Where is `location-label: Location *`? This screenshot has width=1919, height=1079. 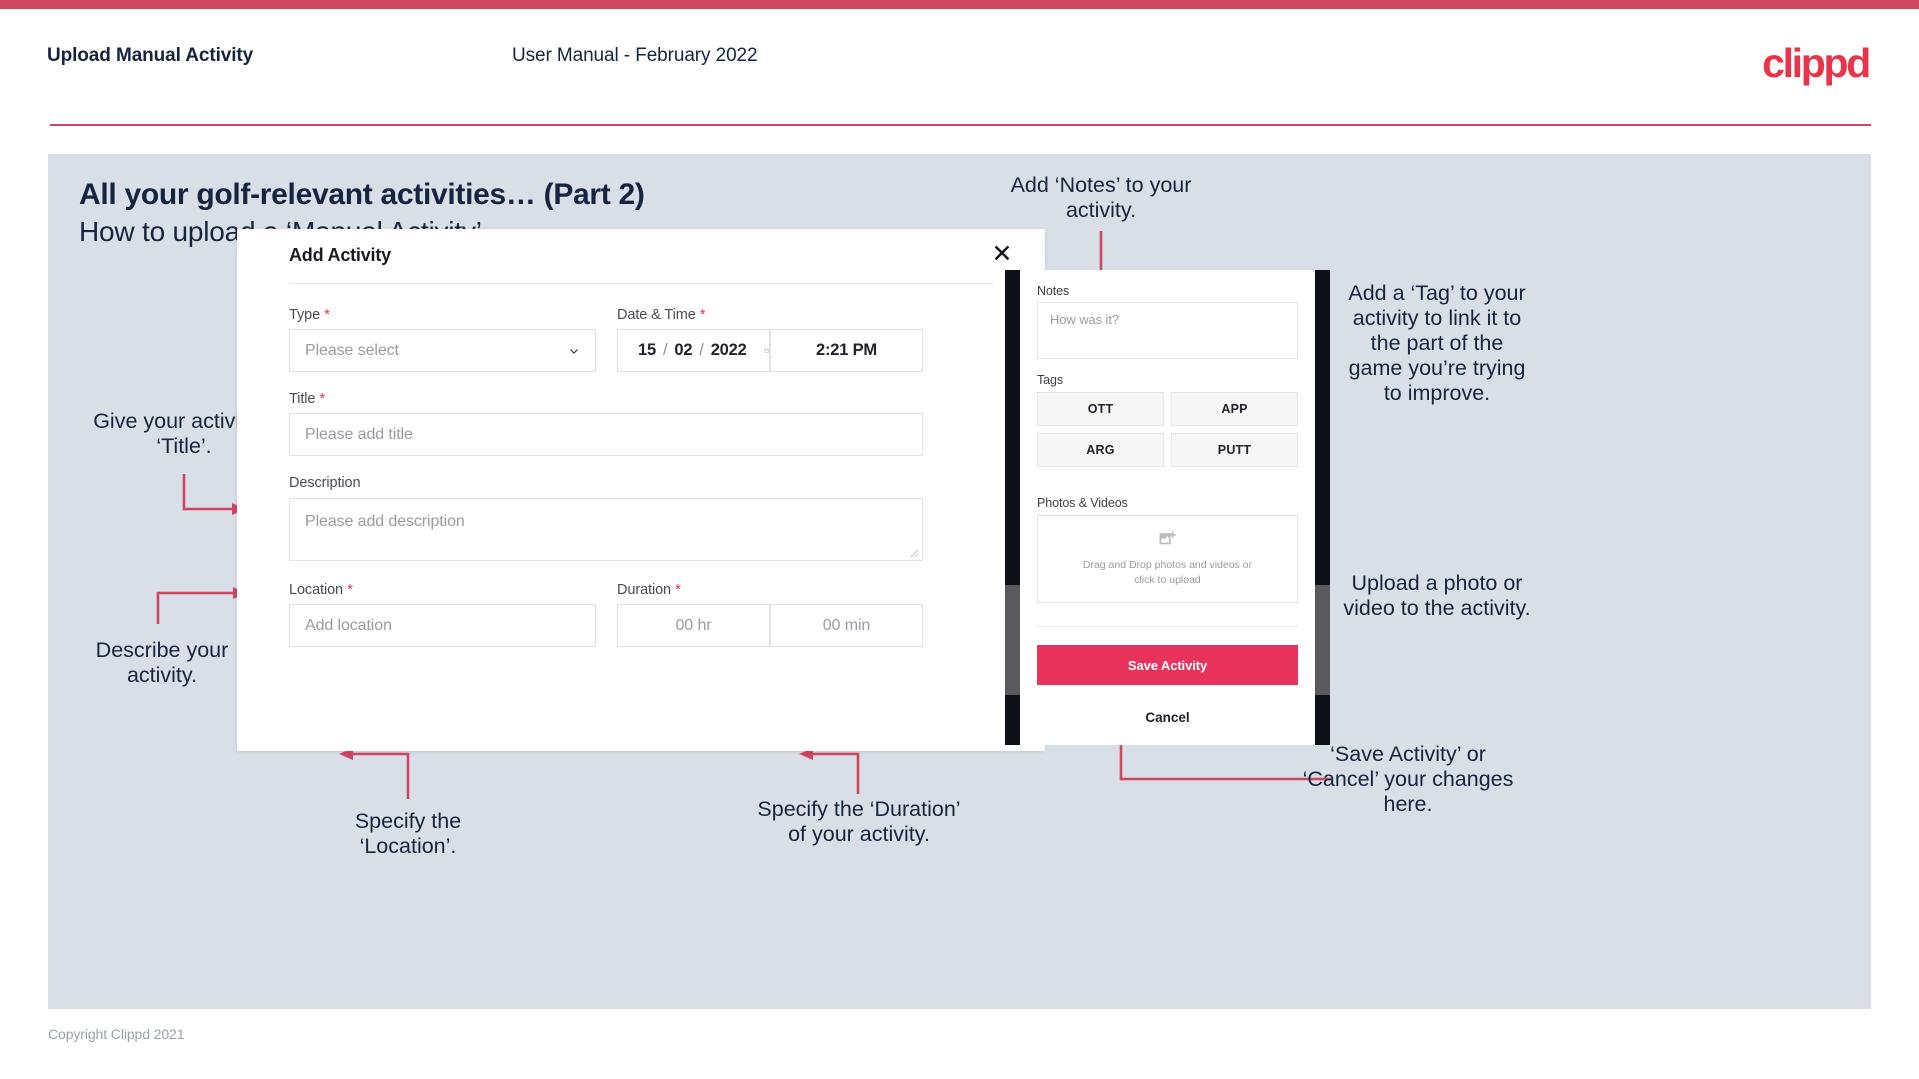 location-label: Location * is located at coordinates (321, 589).